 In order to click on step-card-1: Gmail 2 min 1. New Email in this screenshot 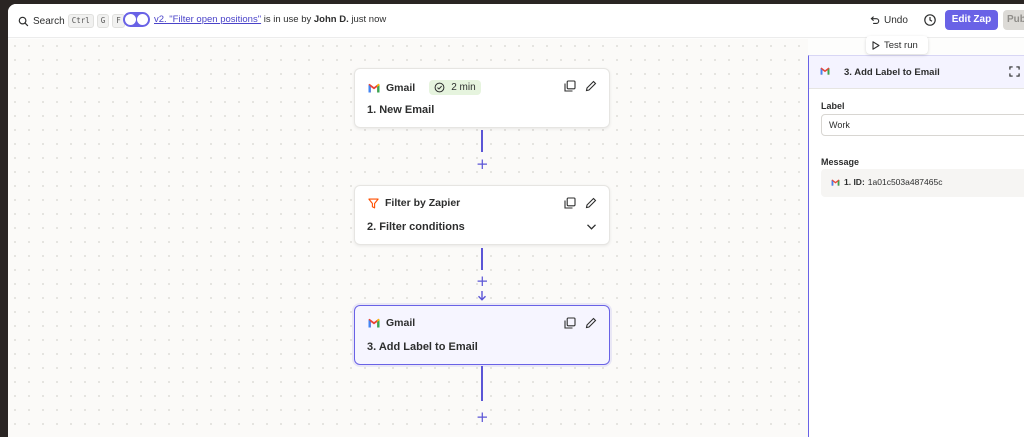, I will do `click(482, 98)`.